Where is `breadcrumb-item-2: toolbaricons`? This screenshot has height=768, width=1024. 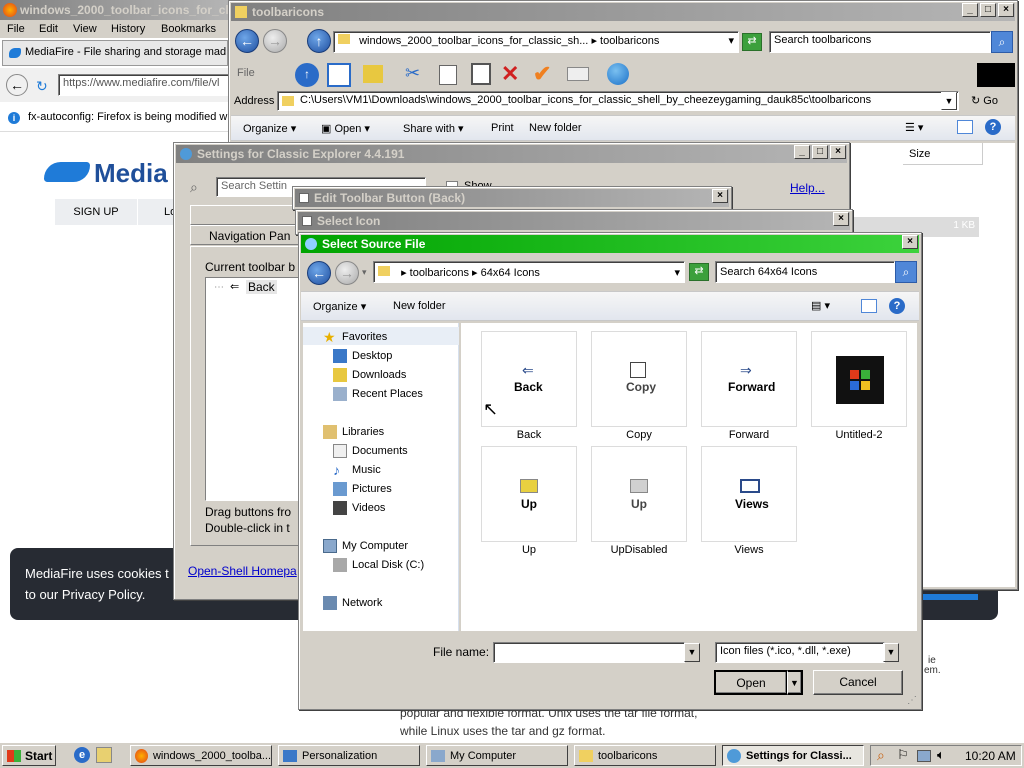 breadcrumb-item-2: toolbaricons is located at coordinates (629, 41).